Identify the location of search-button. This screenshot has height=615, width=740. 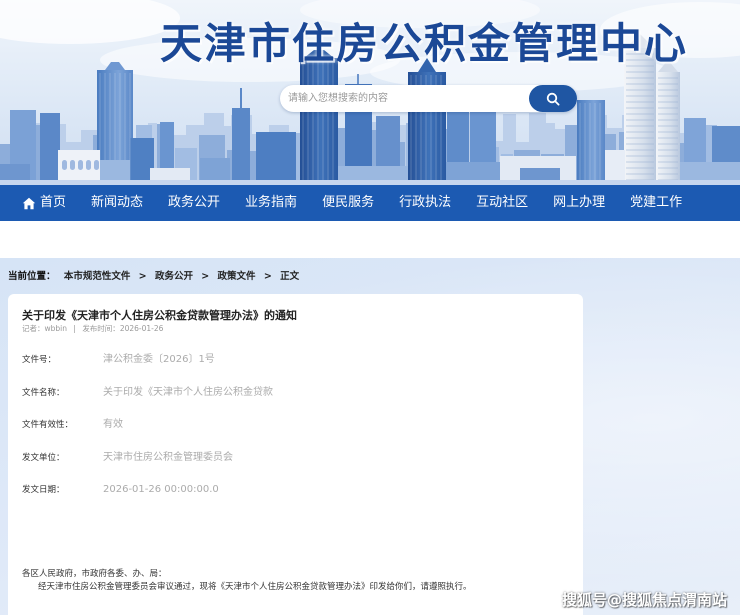
(553, 98).